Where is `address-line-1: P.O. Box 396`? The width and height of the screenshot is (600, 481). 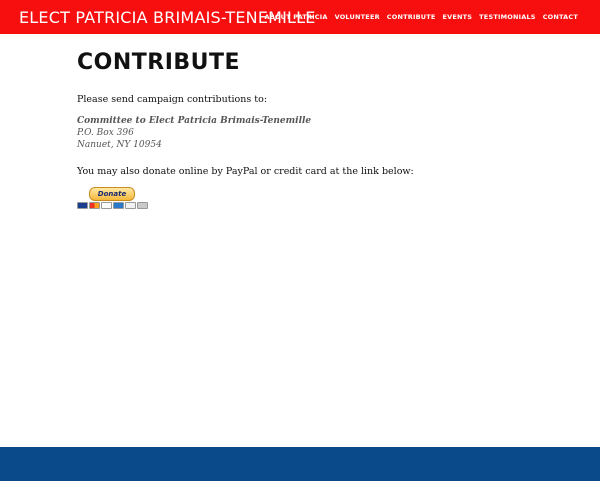
address-line-1: P.O. Box 396 is located at coordinates (105, 133).